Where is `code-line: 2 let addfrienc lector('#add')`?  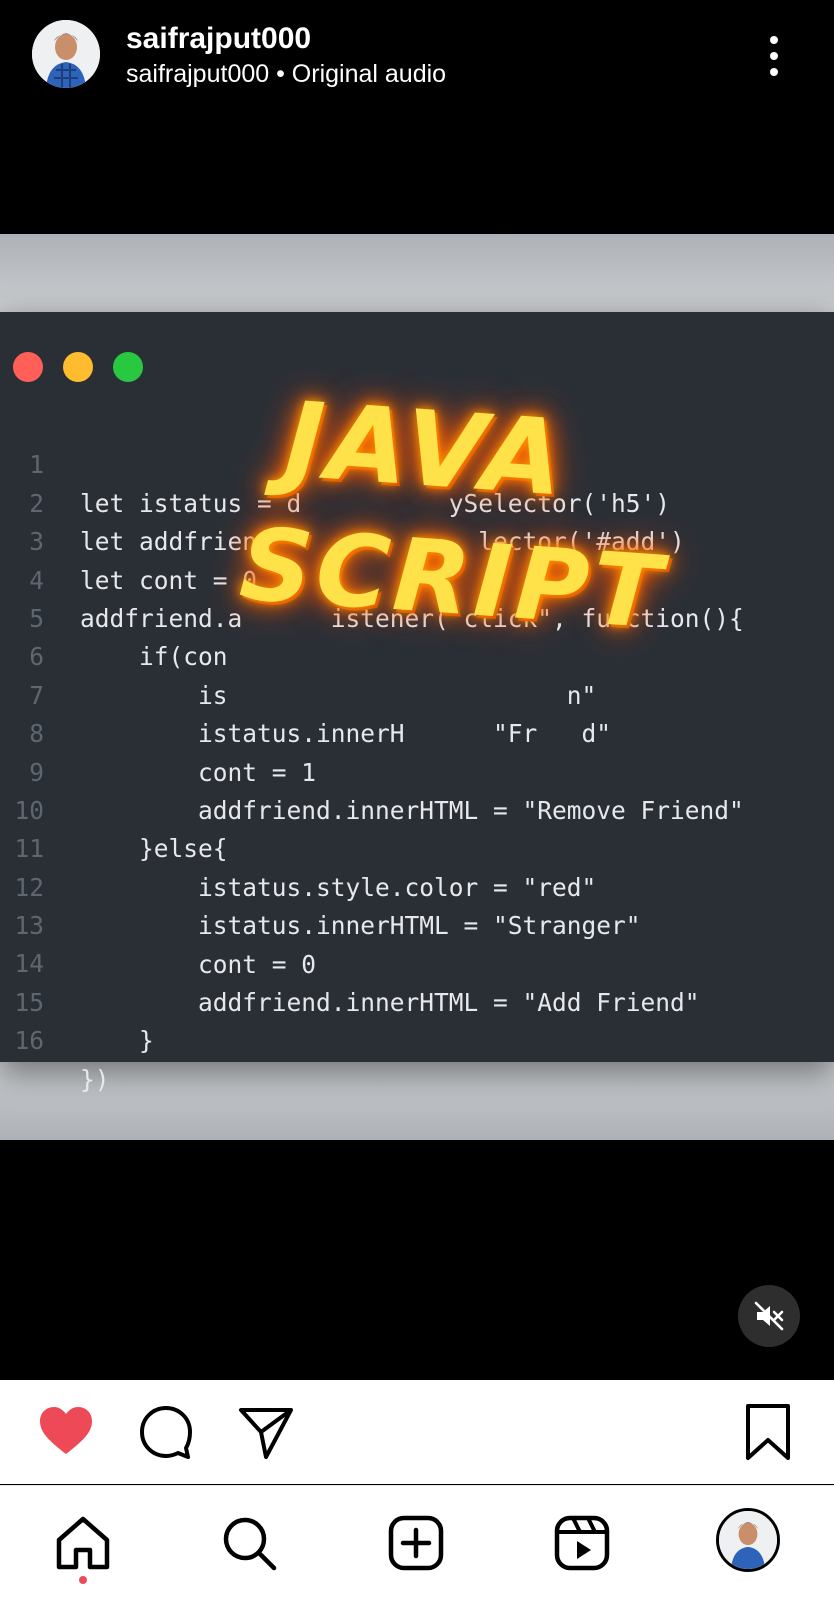 code-line: 2 let addfrienc lector('#add') is located at coordinates (417, 501).